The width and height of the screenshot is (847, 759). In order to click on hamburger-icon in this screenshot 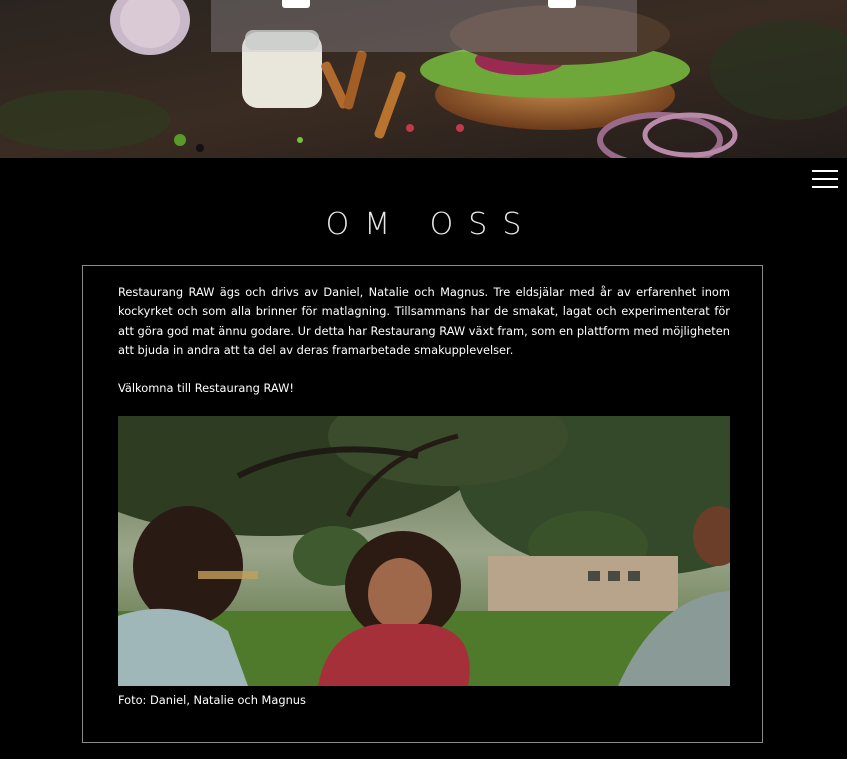, I will do `click(825, 179)`.